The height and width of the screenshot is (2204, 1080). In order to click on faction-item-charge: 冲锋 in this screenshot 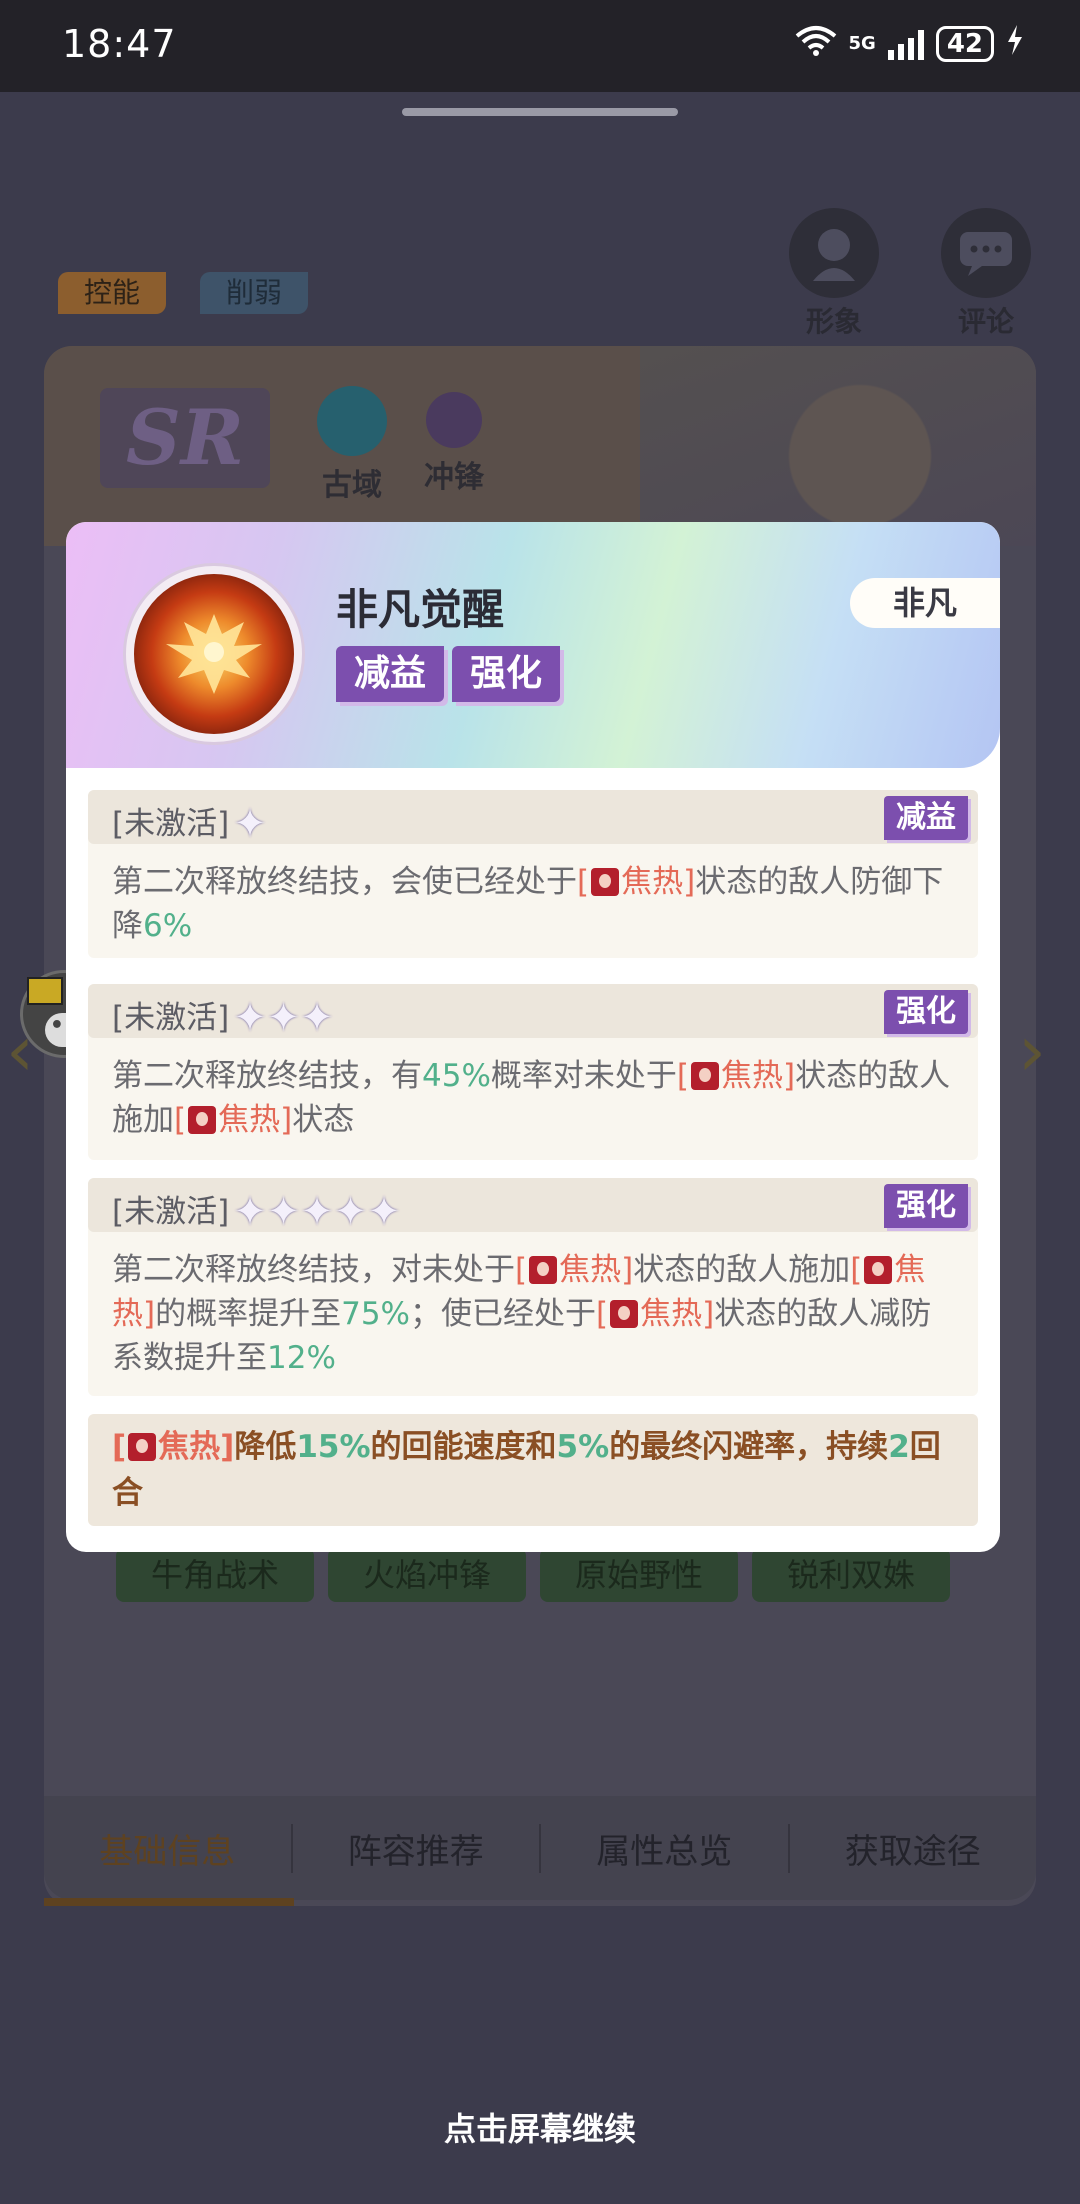, I will do `click(454, 441)`.